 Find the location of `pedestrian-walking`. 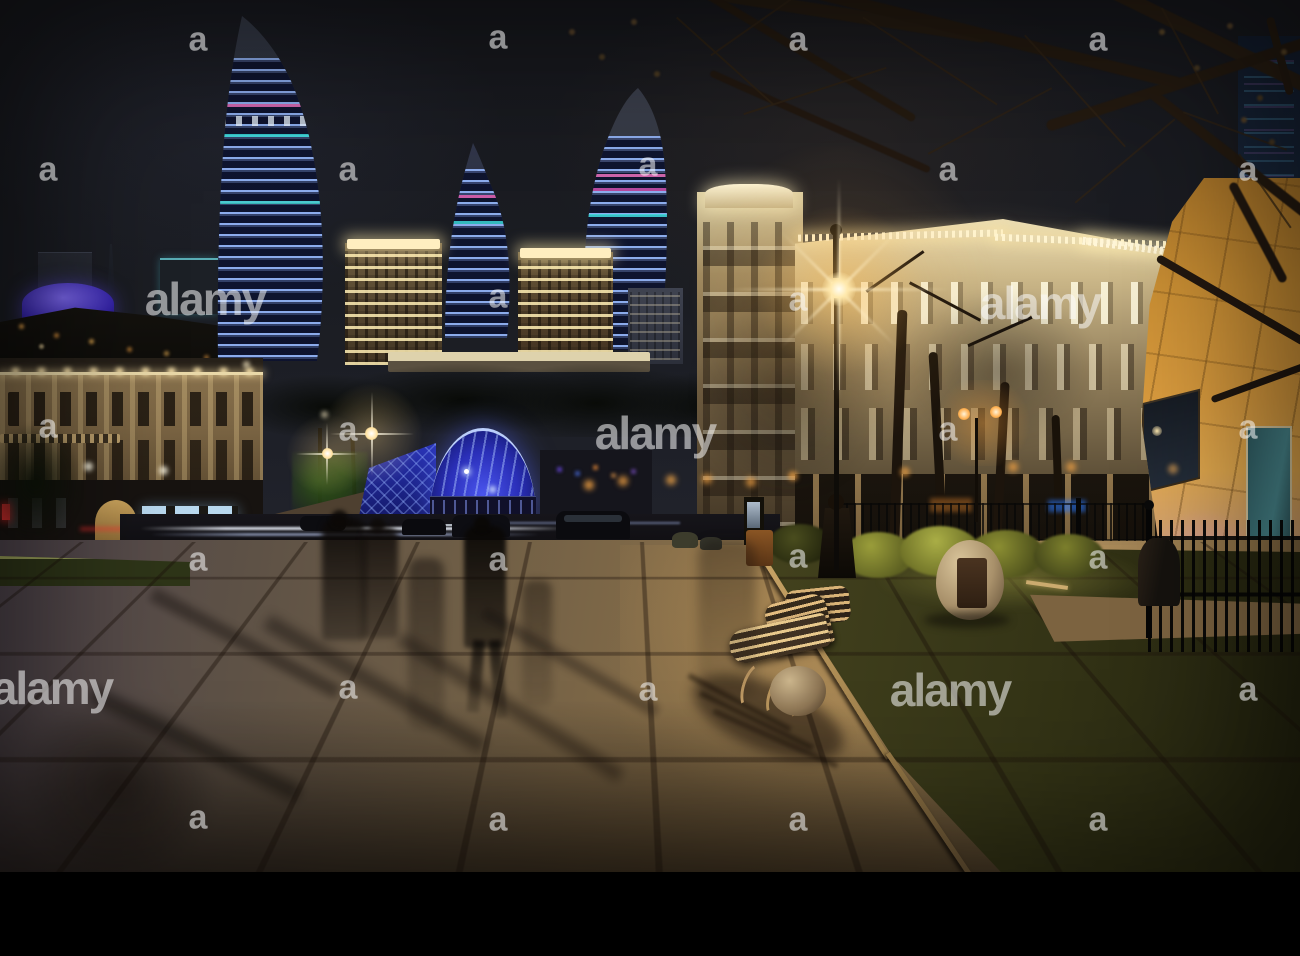

pedestrian-walking is located at coordinates (485, 587).